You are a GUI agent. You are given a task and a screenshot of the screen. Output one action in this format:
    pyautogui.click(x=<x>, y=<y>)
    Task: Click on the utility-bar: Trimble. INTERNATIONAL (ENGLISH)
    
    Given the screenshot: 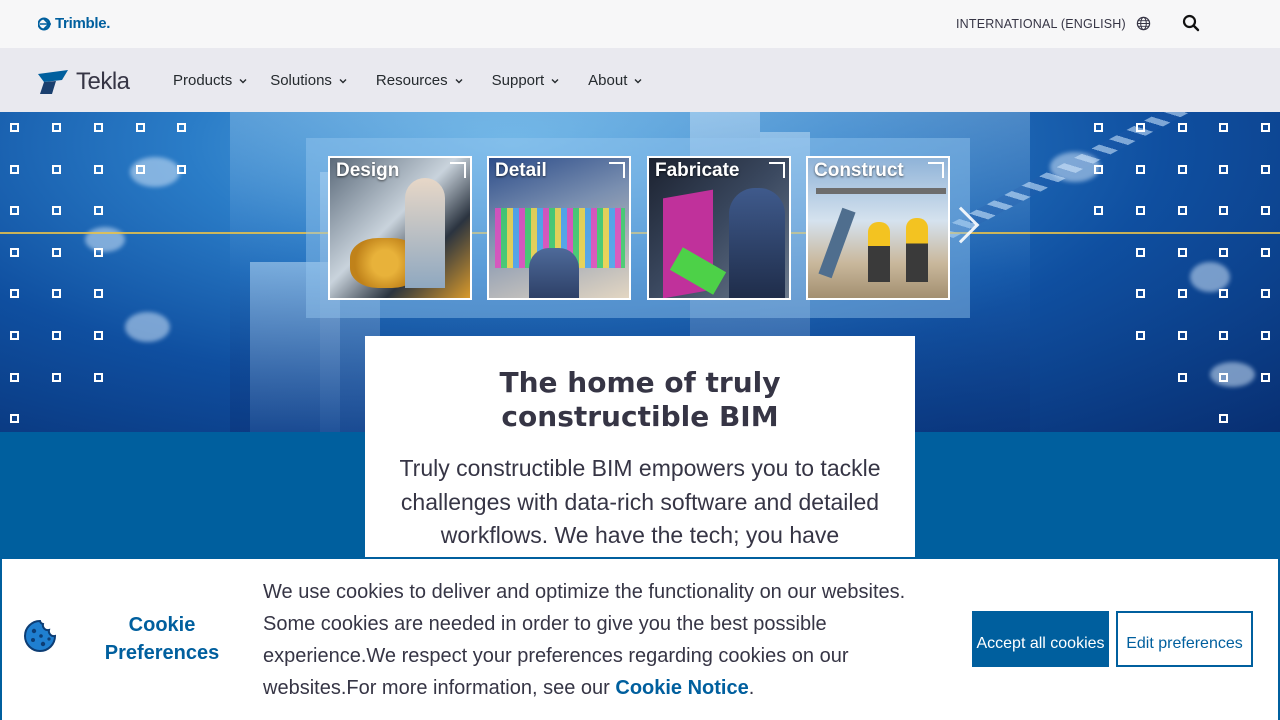 What is the action you would take?
    pyautogui.click(x=640, y=24)
    